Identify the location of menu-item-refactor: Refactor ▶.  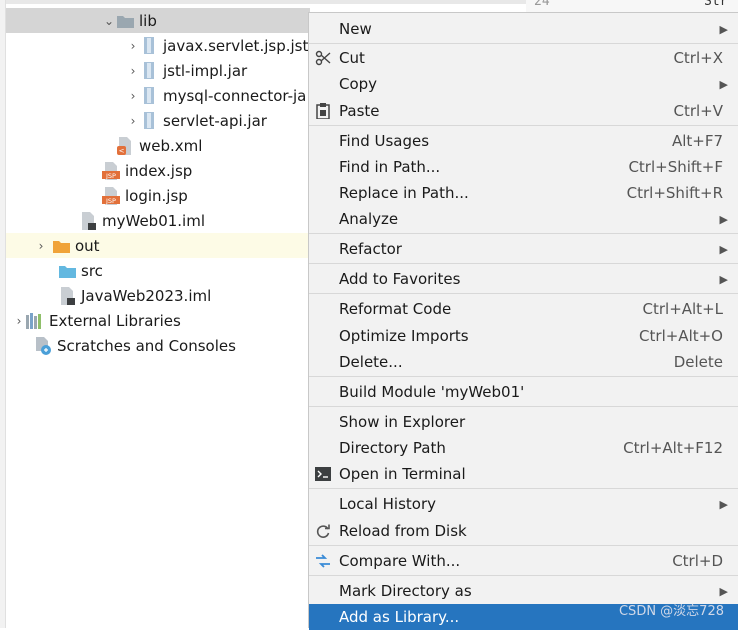
(523, 249).